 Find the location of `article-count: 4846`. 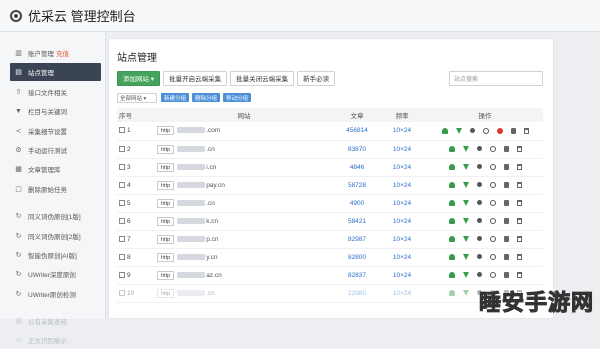

article-count: 4846 is located at coordinates (357, 167).